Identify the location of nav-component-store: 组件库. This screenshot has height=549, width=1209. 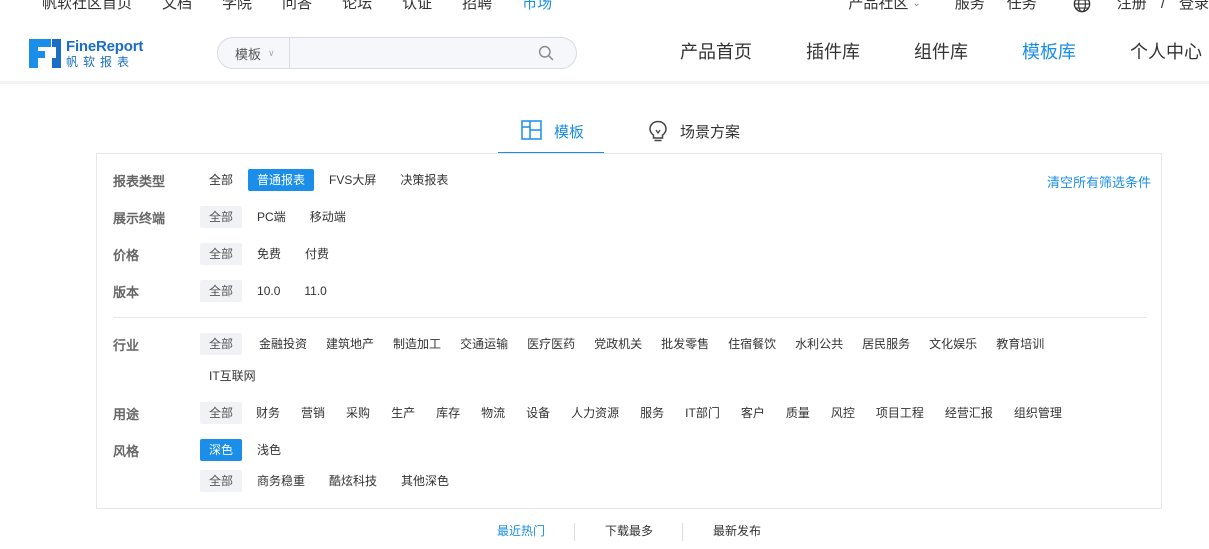
(941, 51).